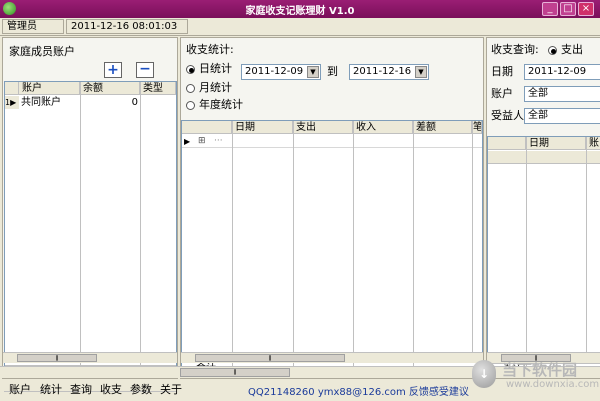  What do you see at coordinates (332, 71) in the screenshot?
I see `to-label: 到` at bounding box center [332, 71].